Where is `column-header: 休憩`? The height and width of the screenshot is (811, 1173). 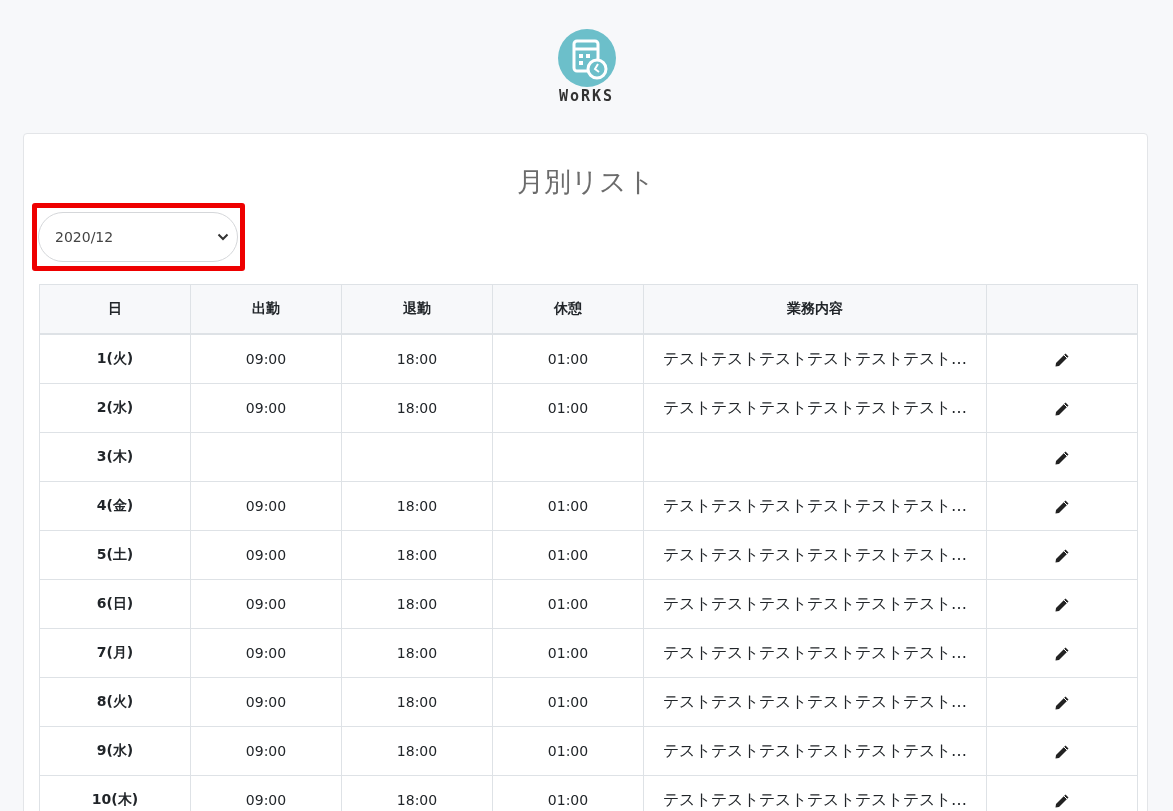
column-header: 休憩 is located at coordinates (568, 309).